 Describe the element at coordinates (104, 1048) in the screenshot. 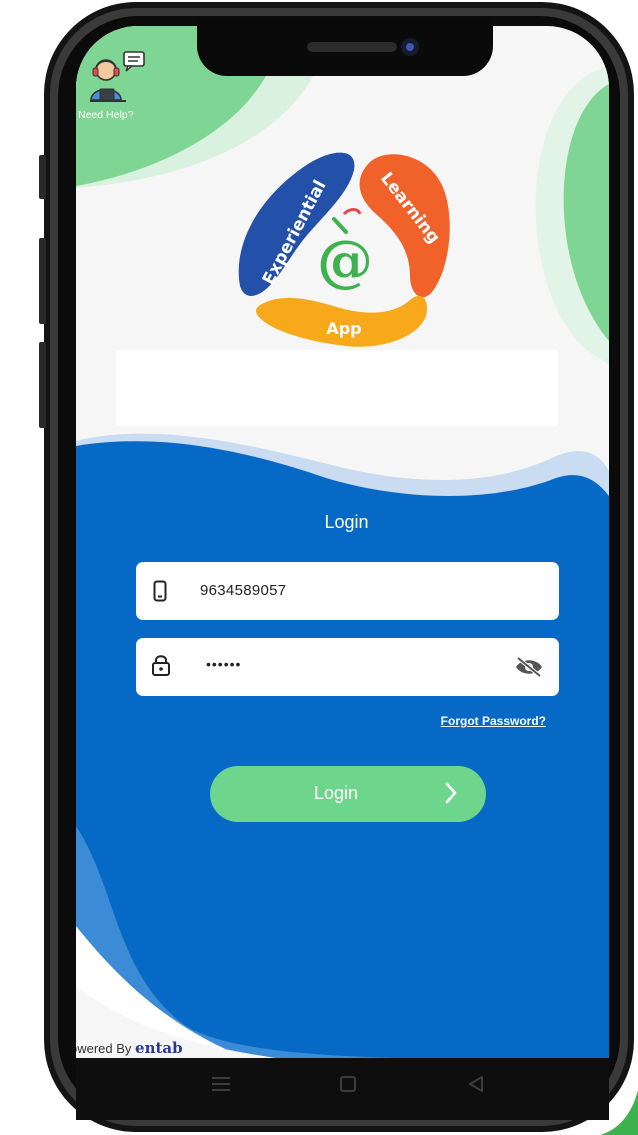

I see `powered-by-text: owered By` at that location.